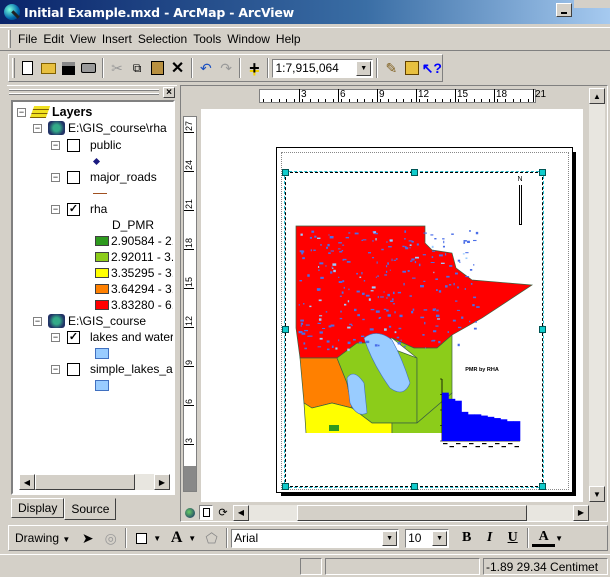  I want to click on copy-button: ⧉, so click(137, 68).